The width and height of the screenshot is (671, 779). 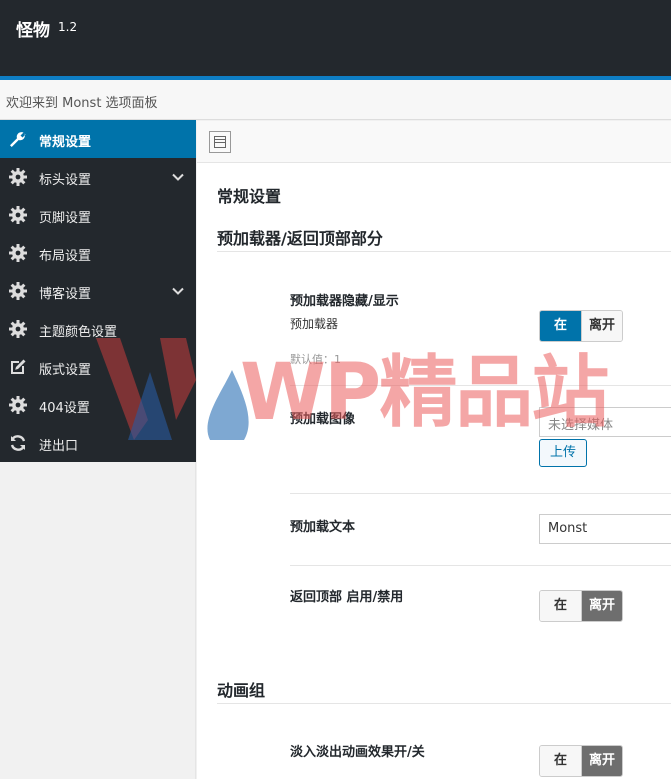 I want to click on preloader-switch: 在 离开, so click(x=581, y=326).